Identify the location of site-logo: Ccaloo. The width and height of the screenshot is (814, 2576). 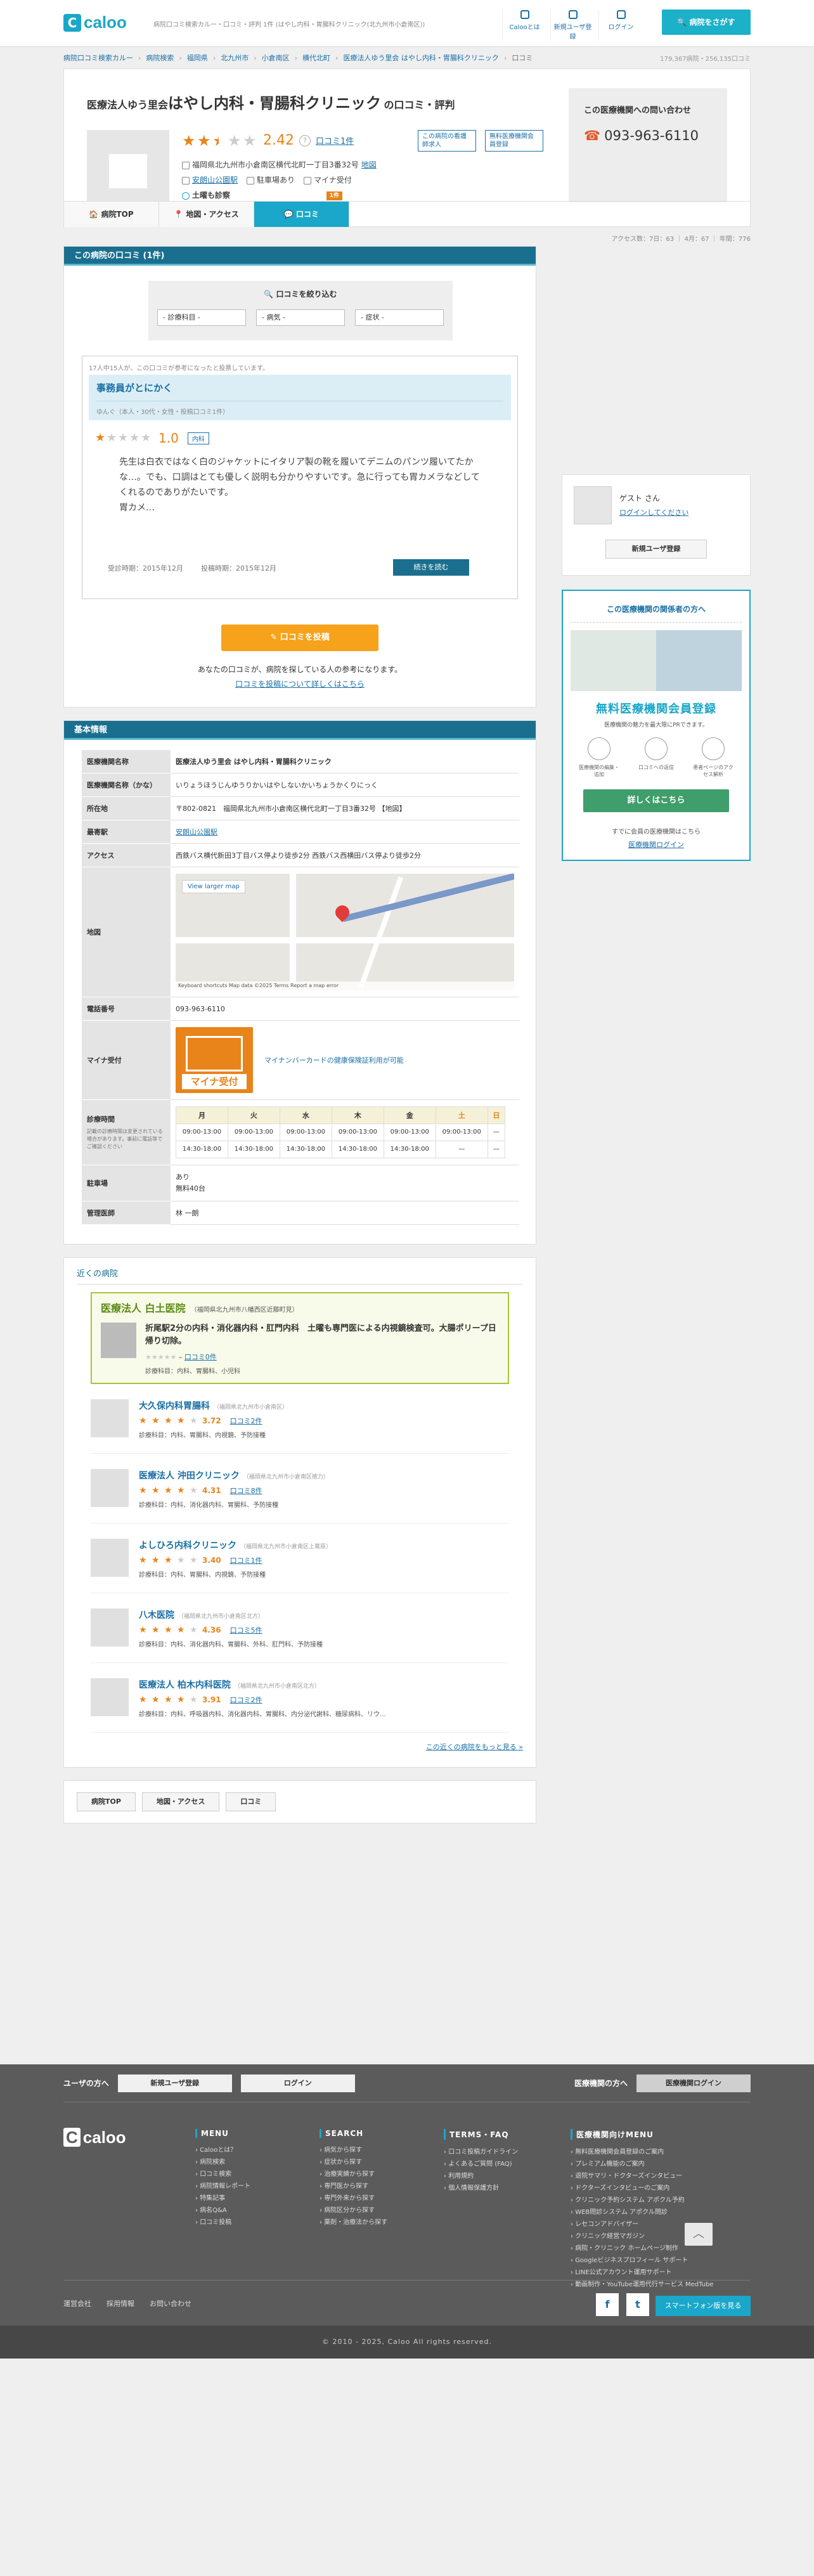
(95, 22).